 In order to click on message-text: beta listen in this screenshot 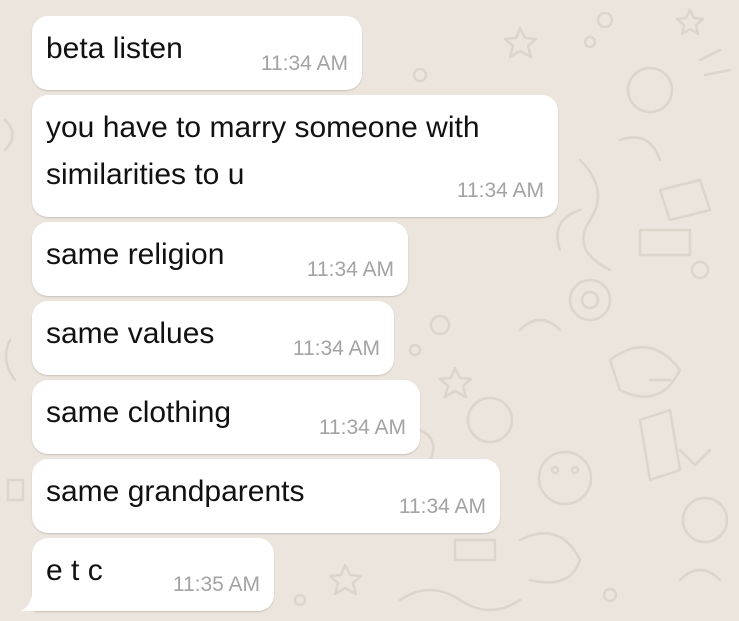, I will do `click(114, 48)`.